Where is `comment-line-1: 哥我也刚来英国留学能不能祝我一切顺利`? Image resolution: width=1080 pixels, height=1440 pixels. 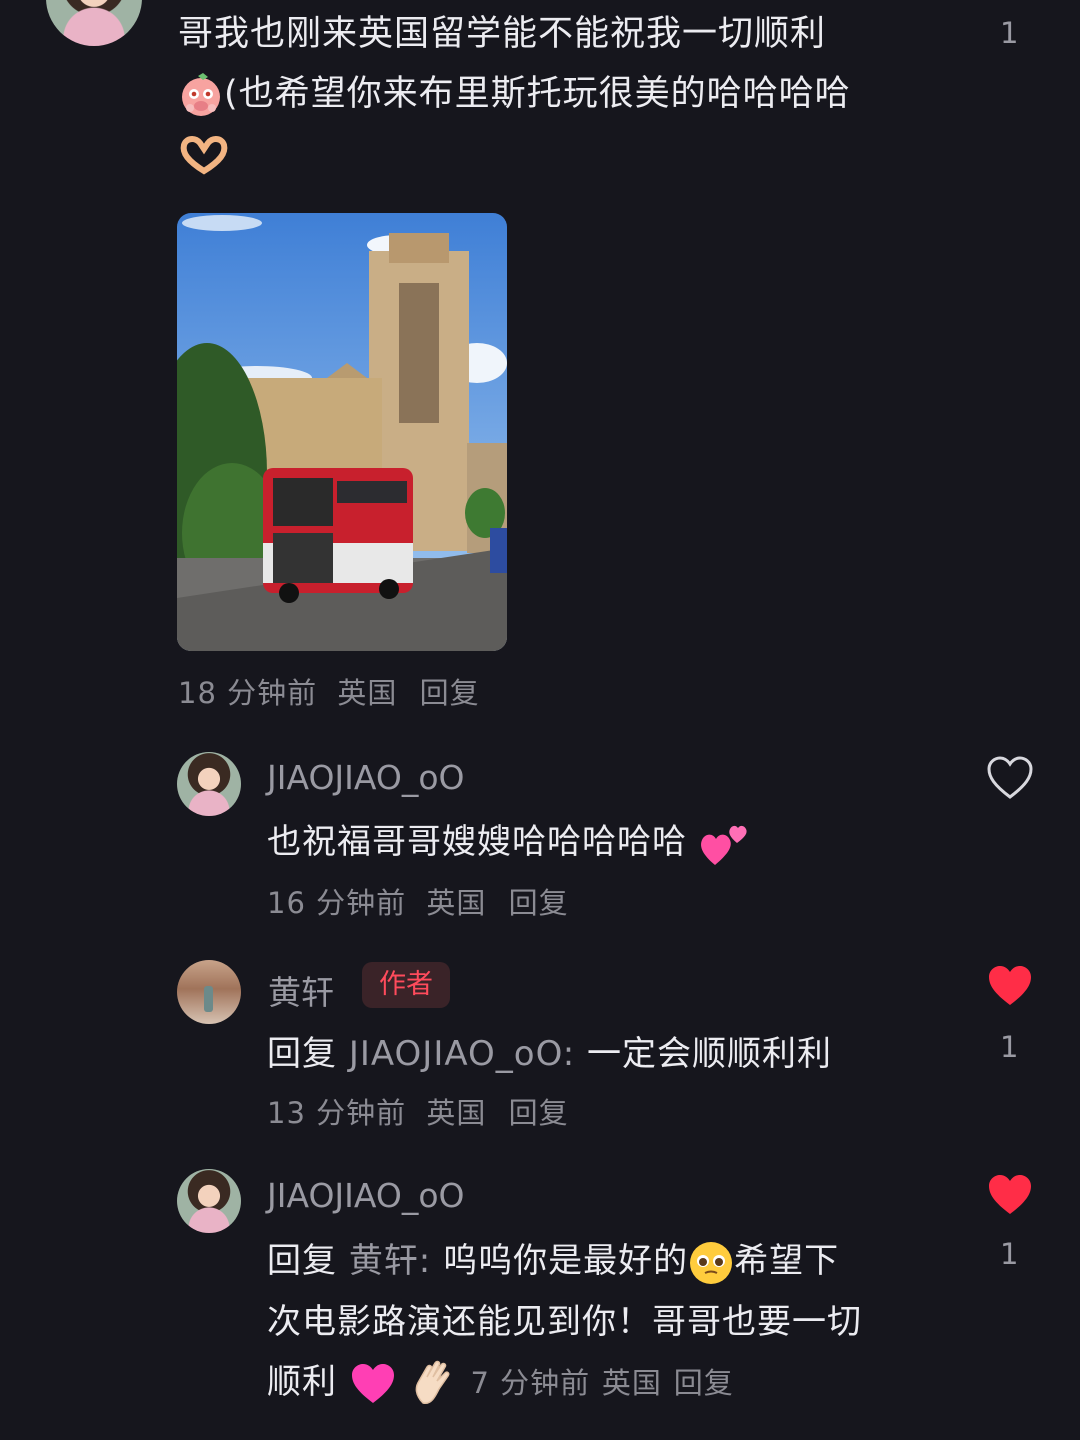
comment-line-1: 哥我也刚来英国留学能不能祝我一切顺利 is located at coordinates (502, 34).